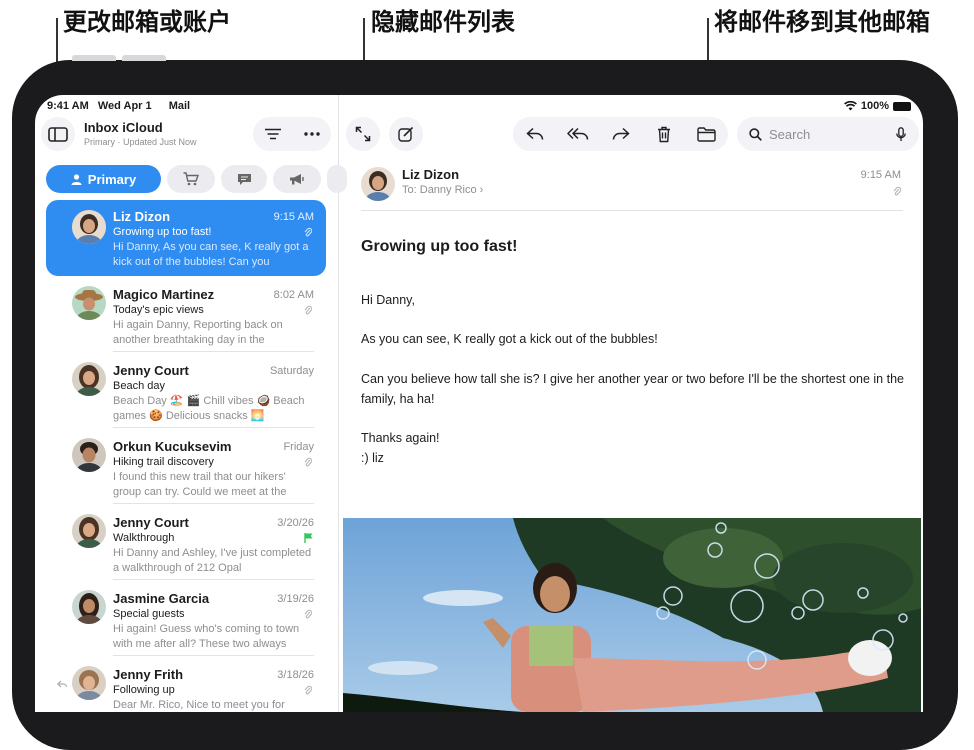  I want to click on message-time: 9:15 AM, so click(293, 217).